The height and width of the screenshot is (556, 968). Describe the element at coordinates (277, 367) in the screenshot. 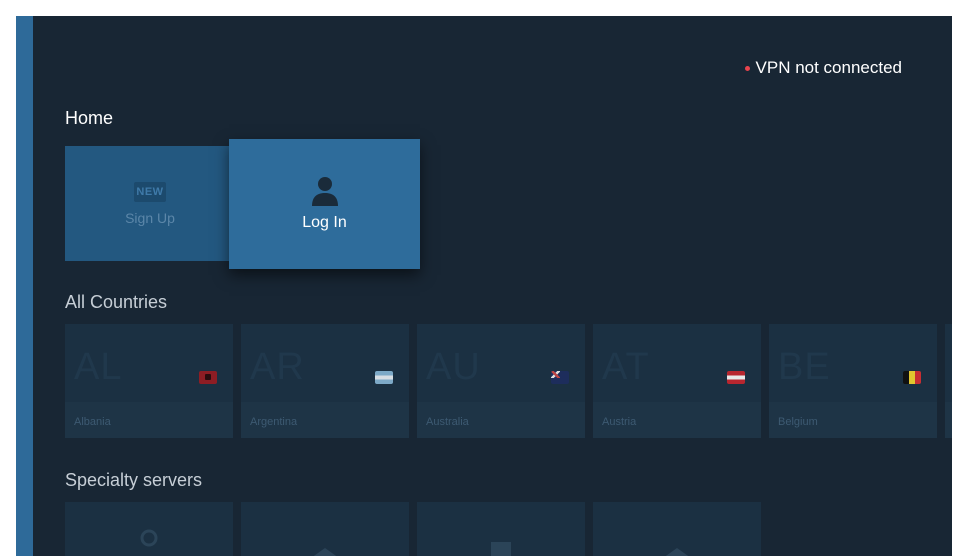

I see `country-code: AR` at that location.